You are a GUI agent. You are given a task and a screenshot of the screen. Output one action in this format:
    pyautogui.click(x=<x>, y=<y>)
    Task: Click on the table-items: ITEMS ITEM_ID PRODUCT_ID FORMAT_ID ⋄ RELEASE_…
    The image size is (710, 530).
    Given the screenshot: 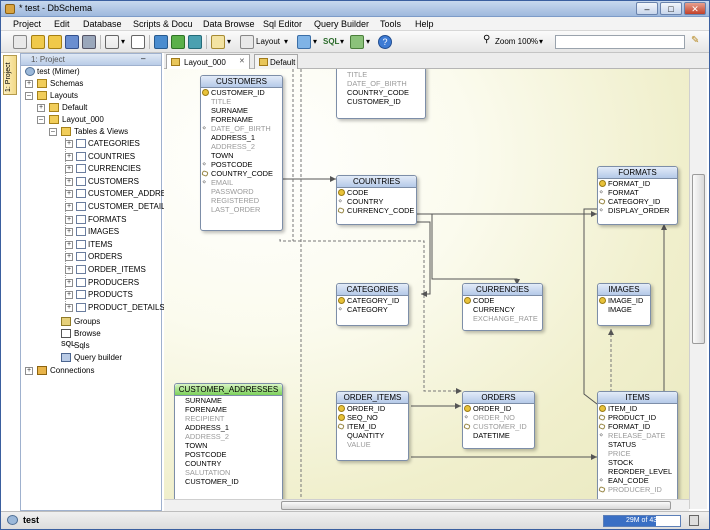 What is the action you would take?
    pyautogui.click(x=637, y=450)
    